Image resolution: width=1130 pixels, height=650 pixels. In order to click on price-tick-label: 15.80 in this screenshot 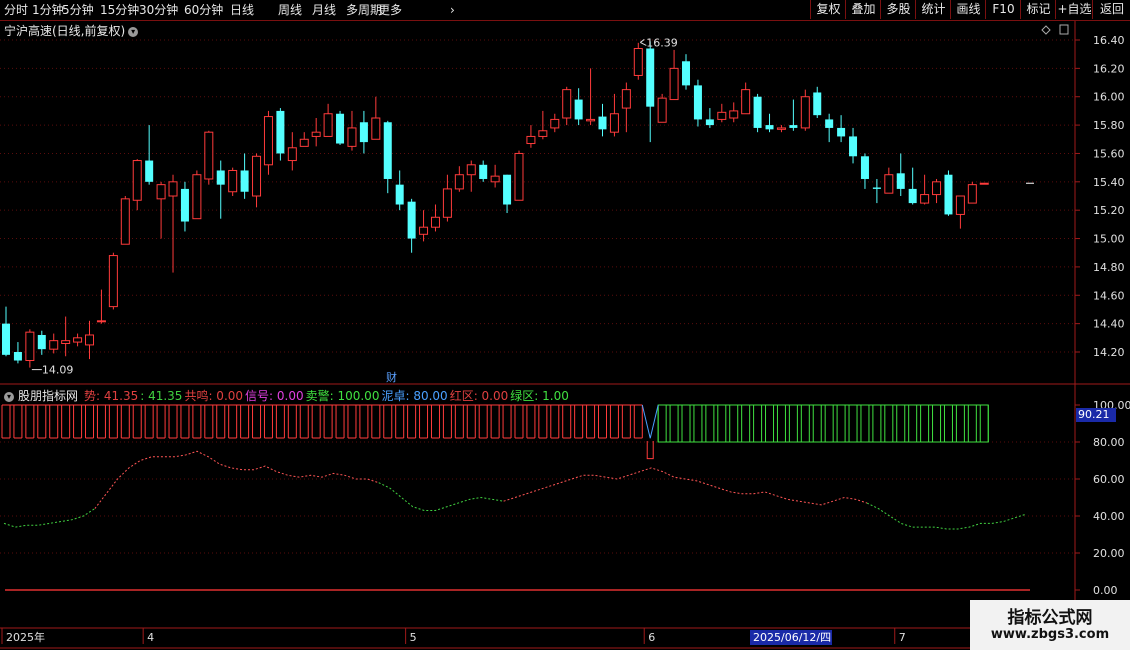, I will do `click(1109, 125)`.